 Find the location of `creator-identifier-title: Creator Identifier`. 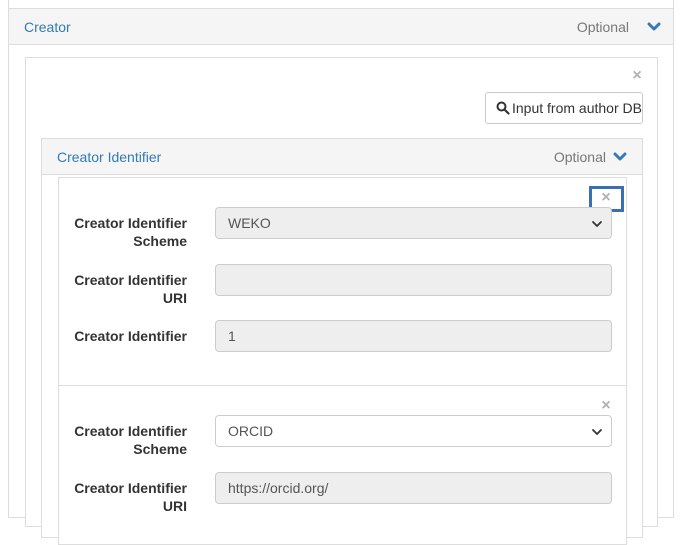

creator-identifier-title: Creator Identifier is located at coordinates (109, 157).